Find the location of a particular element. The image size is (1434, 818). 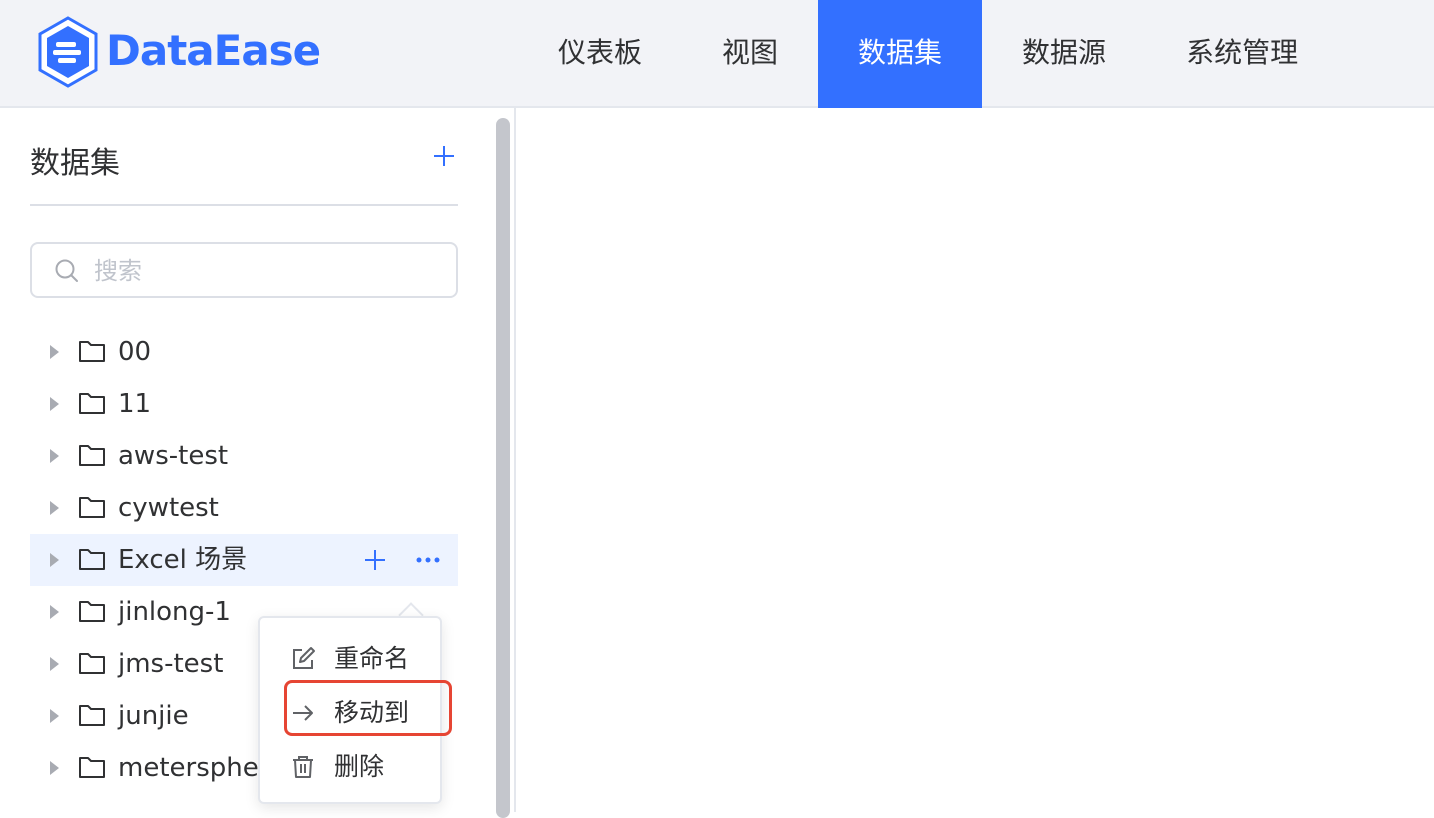

tree-item: cywtest is located at coordinates (244, 508).